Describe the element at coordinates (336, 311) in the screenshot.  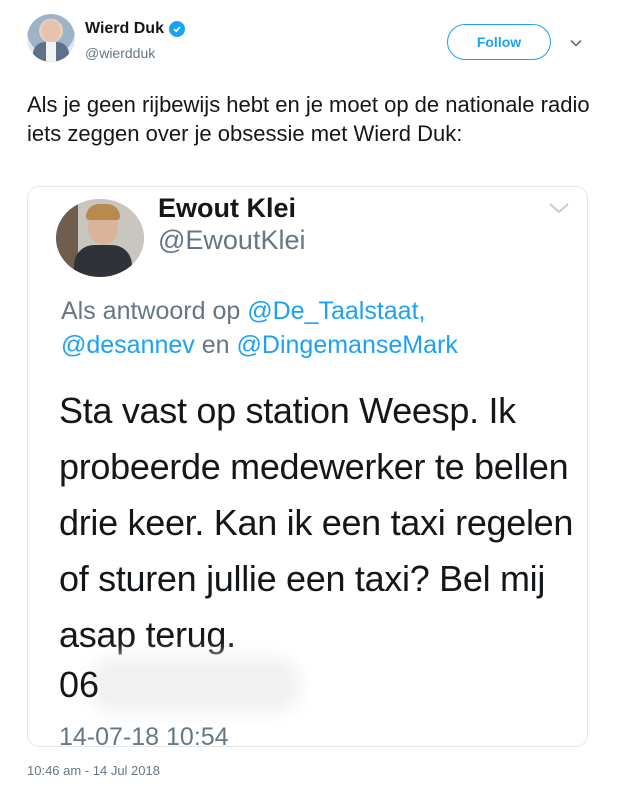
I see `mention-taalstaat: @De_Taalstaat,` at that location.